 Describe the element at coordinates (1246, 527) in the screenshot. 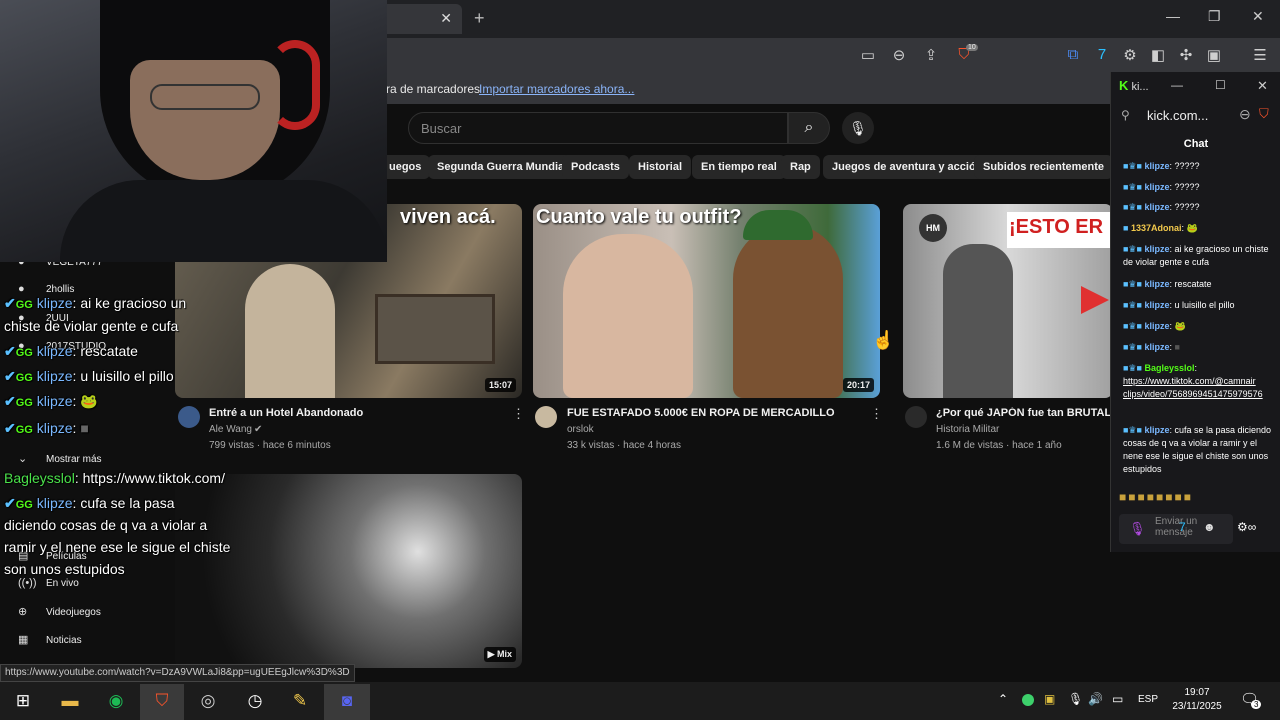

I see `chat-settings-icon: ⚙∞` at that location.